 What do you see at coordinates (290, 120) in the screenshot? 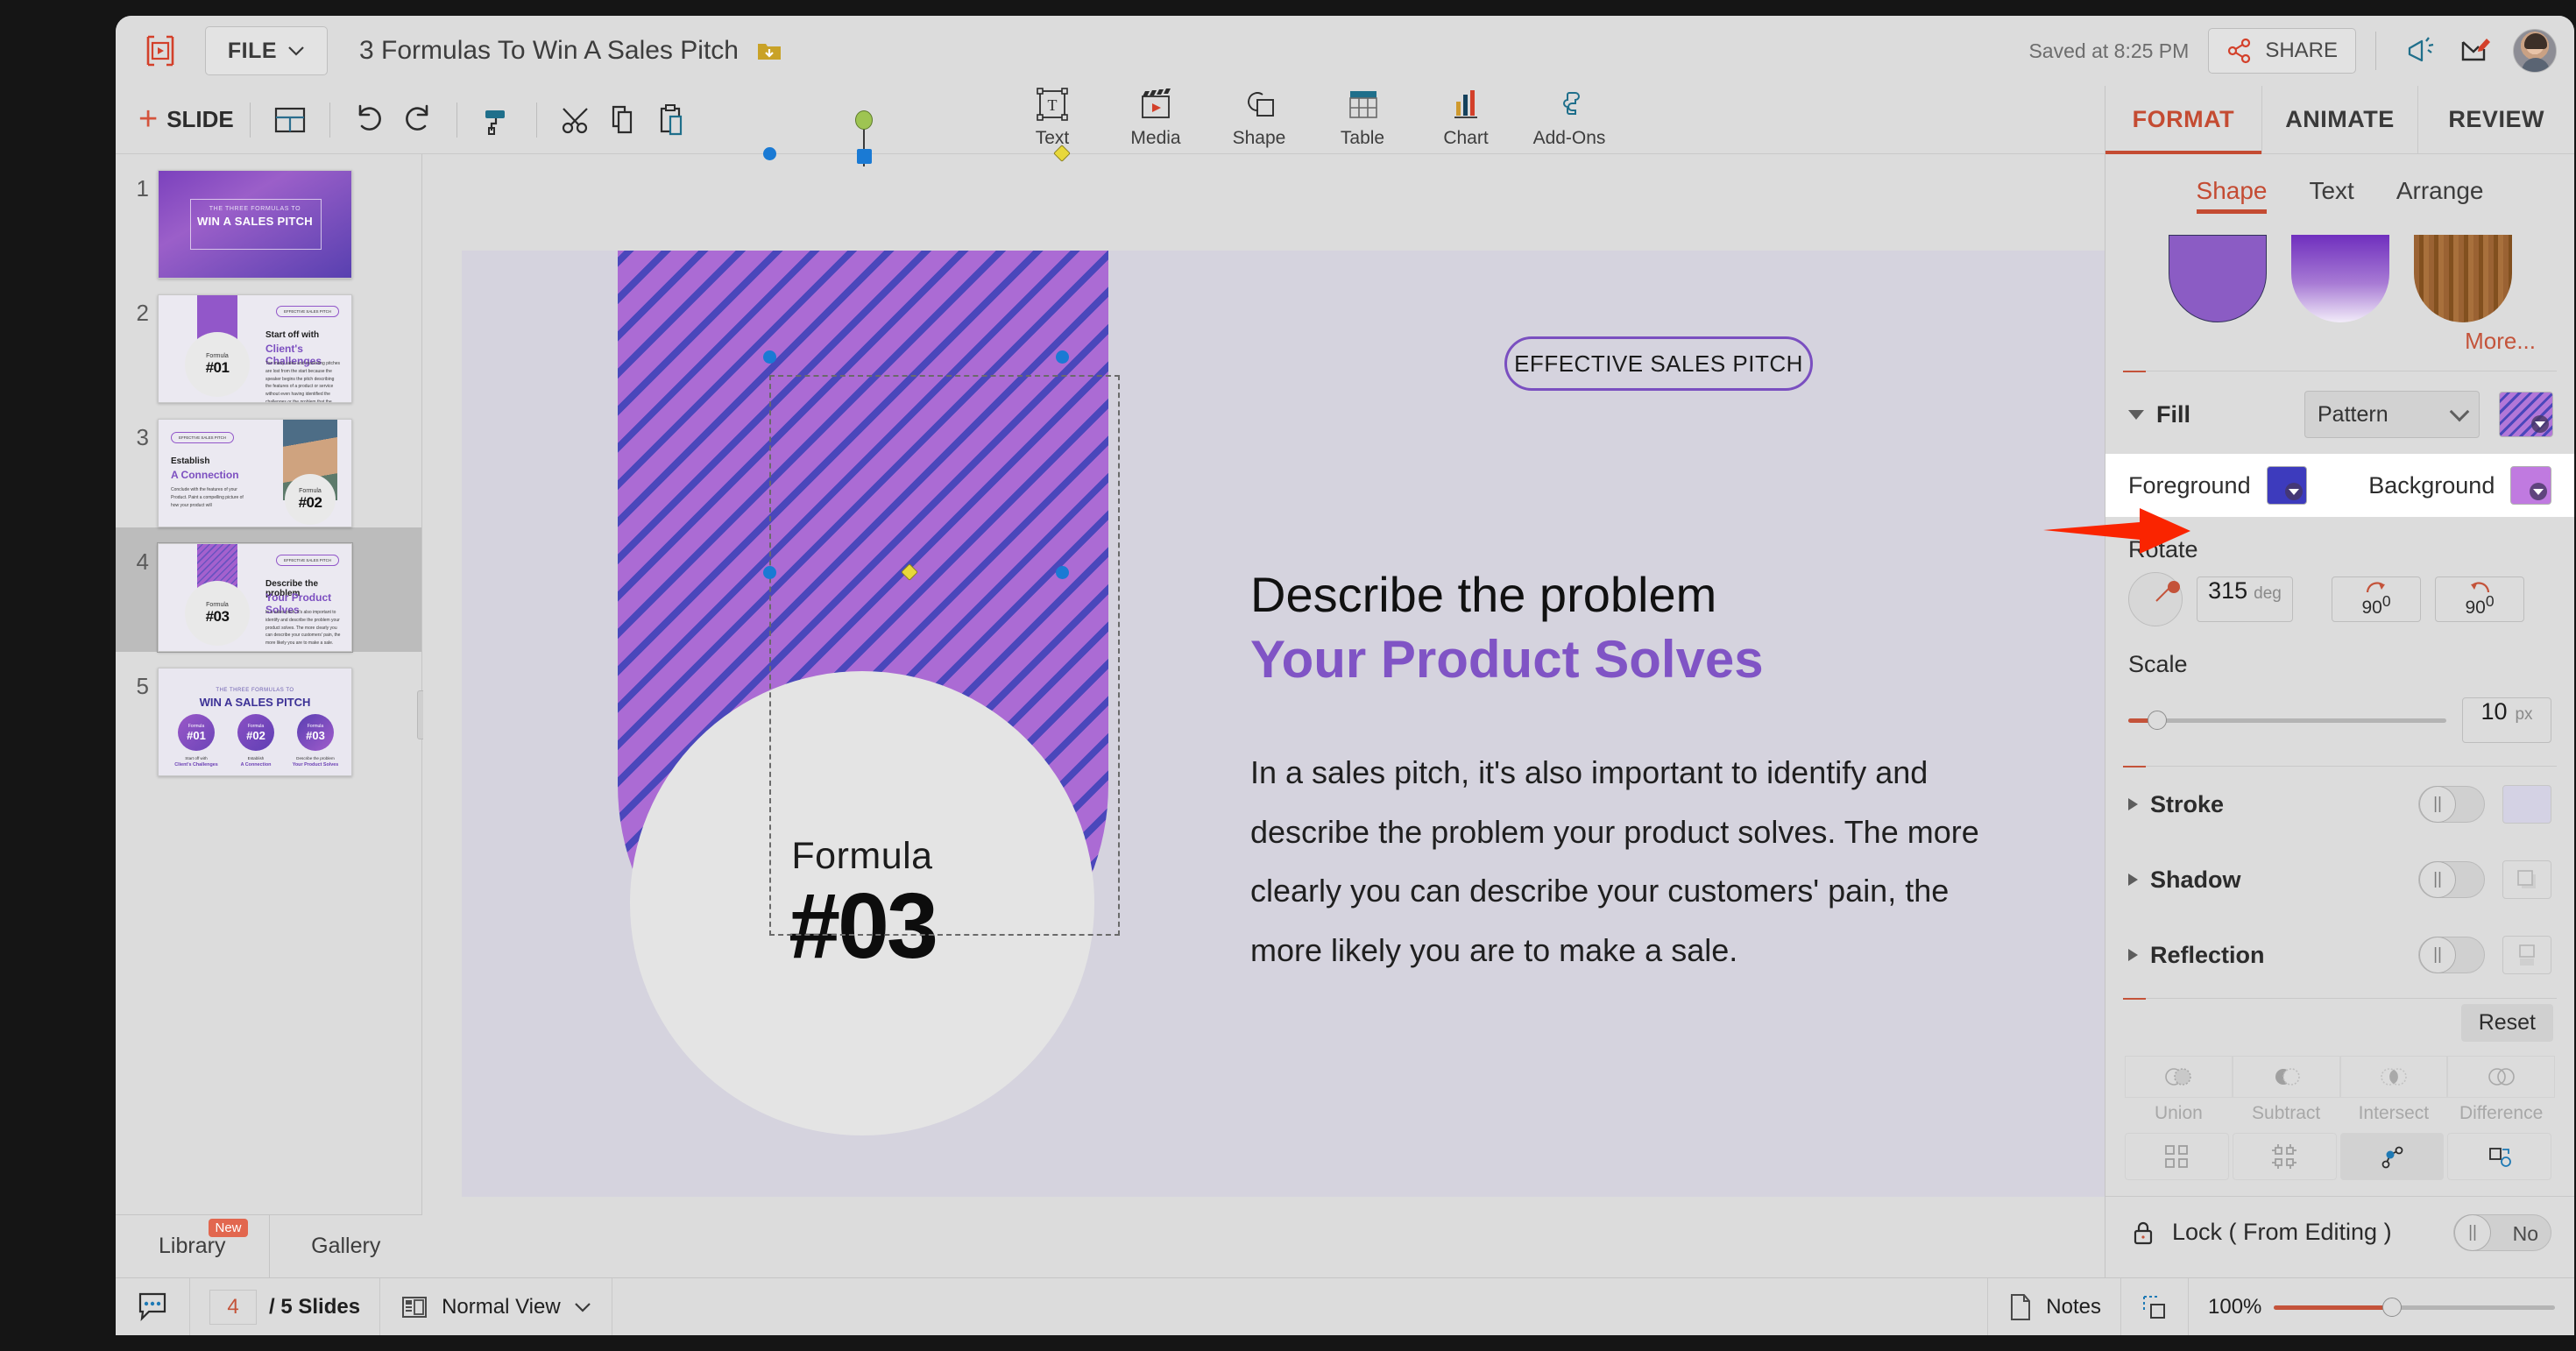
I see `layout-icon` at bounding box center [290, 120].